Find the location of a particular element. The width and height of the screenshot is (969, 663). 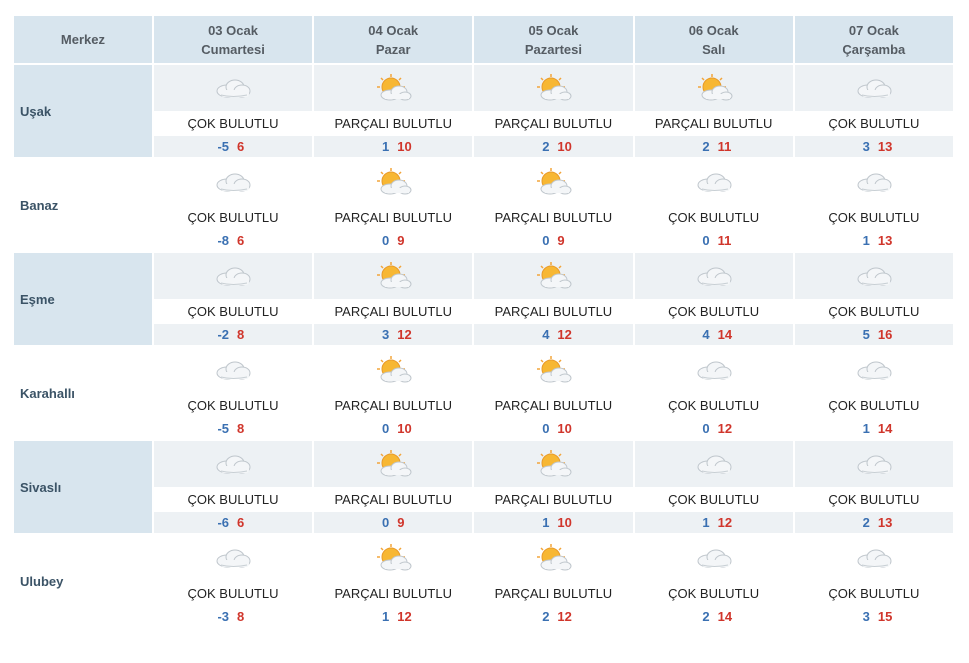

temperature-cell: 2 10 is located at coordinates (553, 146).